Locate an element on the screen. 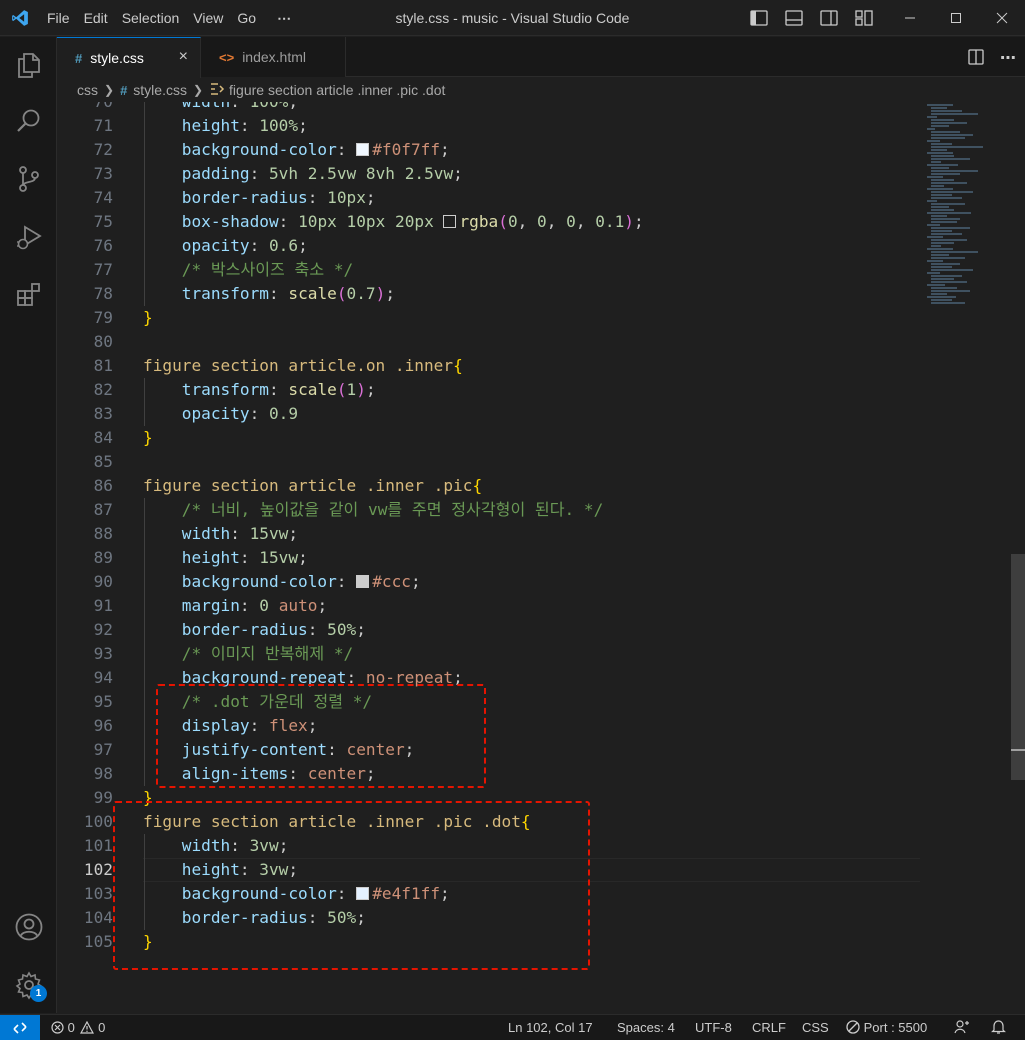 Image resolution: width=1025 pixels, height=1040 pixels. tab-label: index.html is located at coordinates (274, 57).